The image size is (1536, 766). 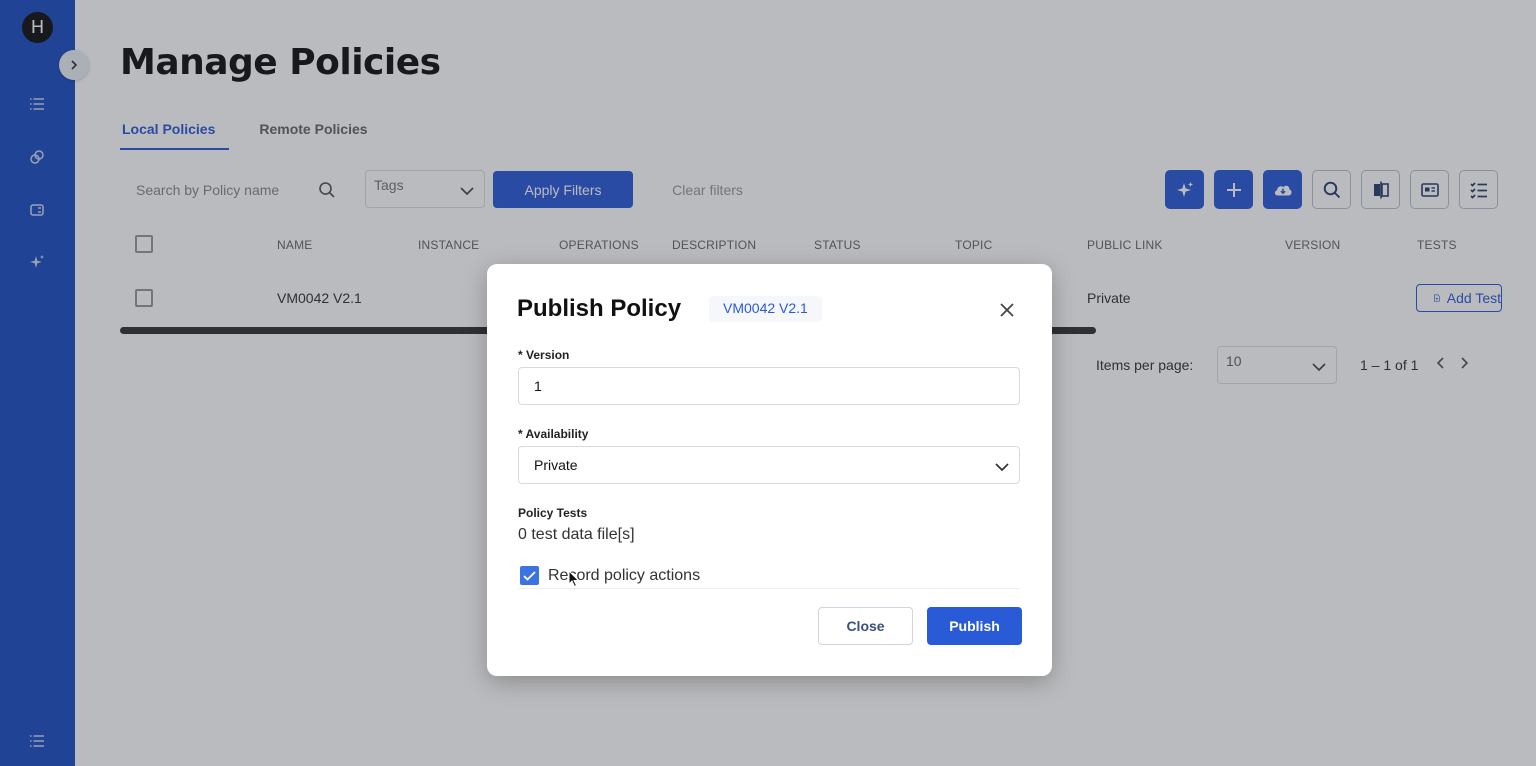 I want to click on record-actions-checkbox, so click(x=529, y=575).